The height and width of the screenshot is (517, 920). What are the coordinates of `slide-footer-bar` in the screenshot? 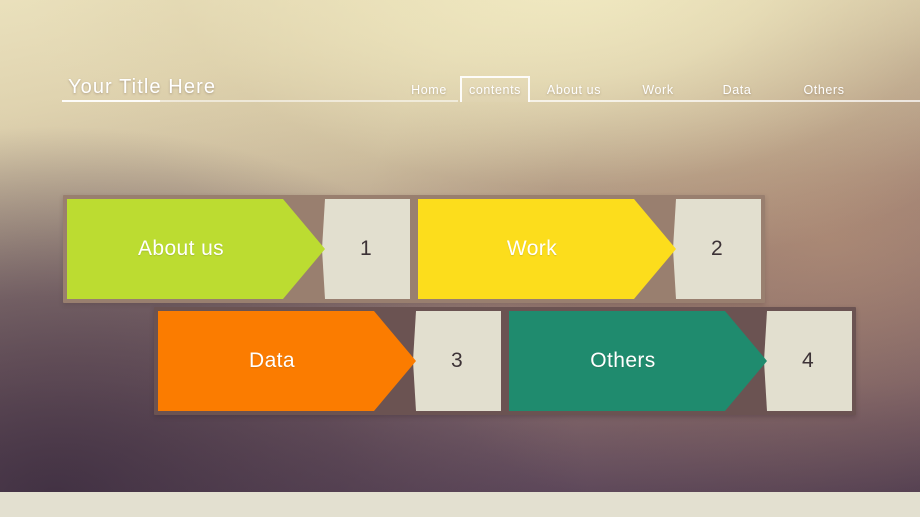 It's located at (460, 504).